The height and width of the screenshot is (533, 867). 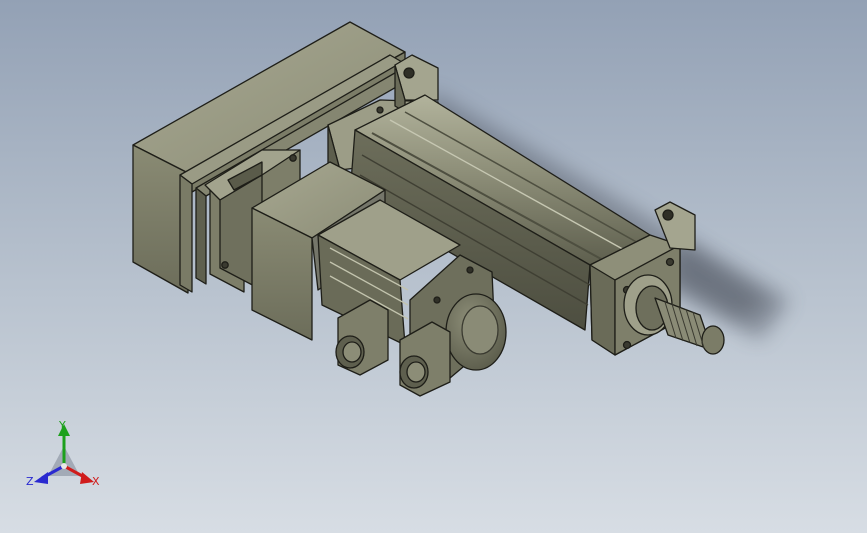 I want to click on triad-axes-icon, so click(x=64, y=454).